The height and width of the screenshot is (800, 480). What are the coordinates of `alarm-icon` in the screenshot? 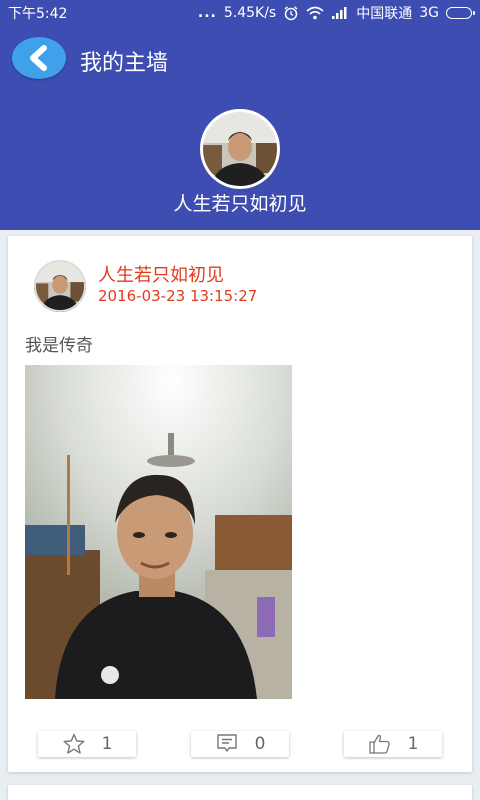 It's located at (291, 12).